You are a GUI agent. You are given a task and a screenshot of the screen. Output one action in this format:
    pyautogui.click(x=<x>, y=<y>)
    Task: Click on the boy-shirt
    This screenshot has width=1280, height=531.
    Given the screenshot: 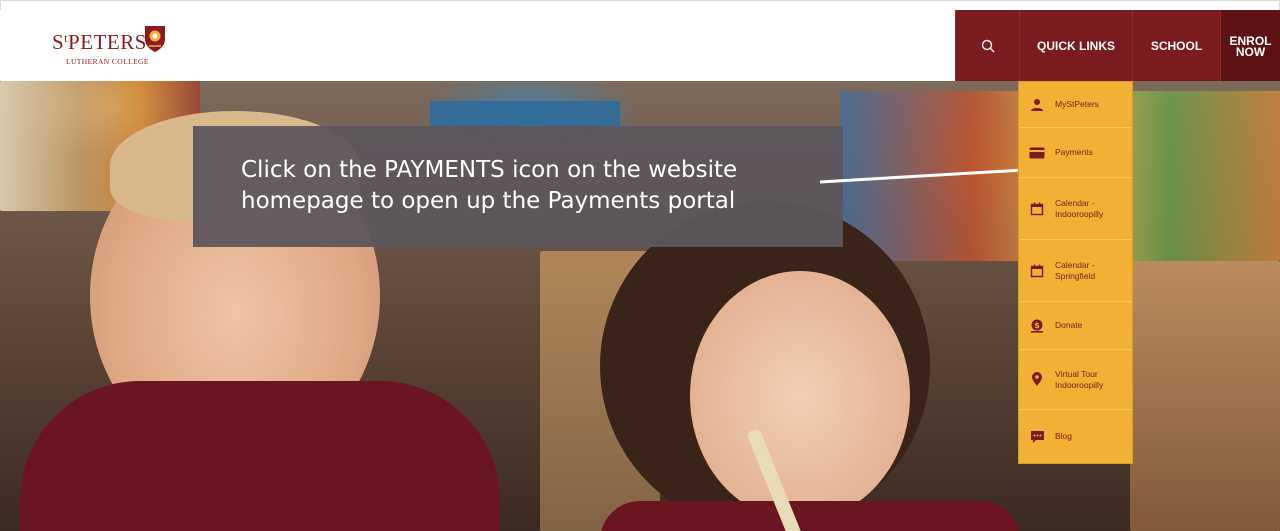 What is the action you would take?
    pyautogui.click(x=260, y=456)
    